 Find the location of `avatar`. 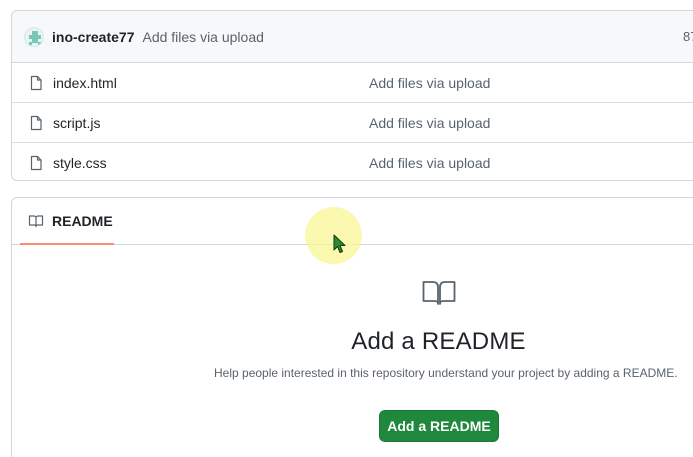

avatar is located at coordinates (34, 36).